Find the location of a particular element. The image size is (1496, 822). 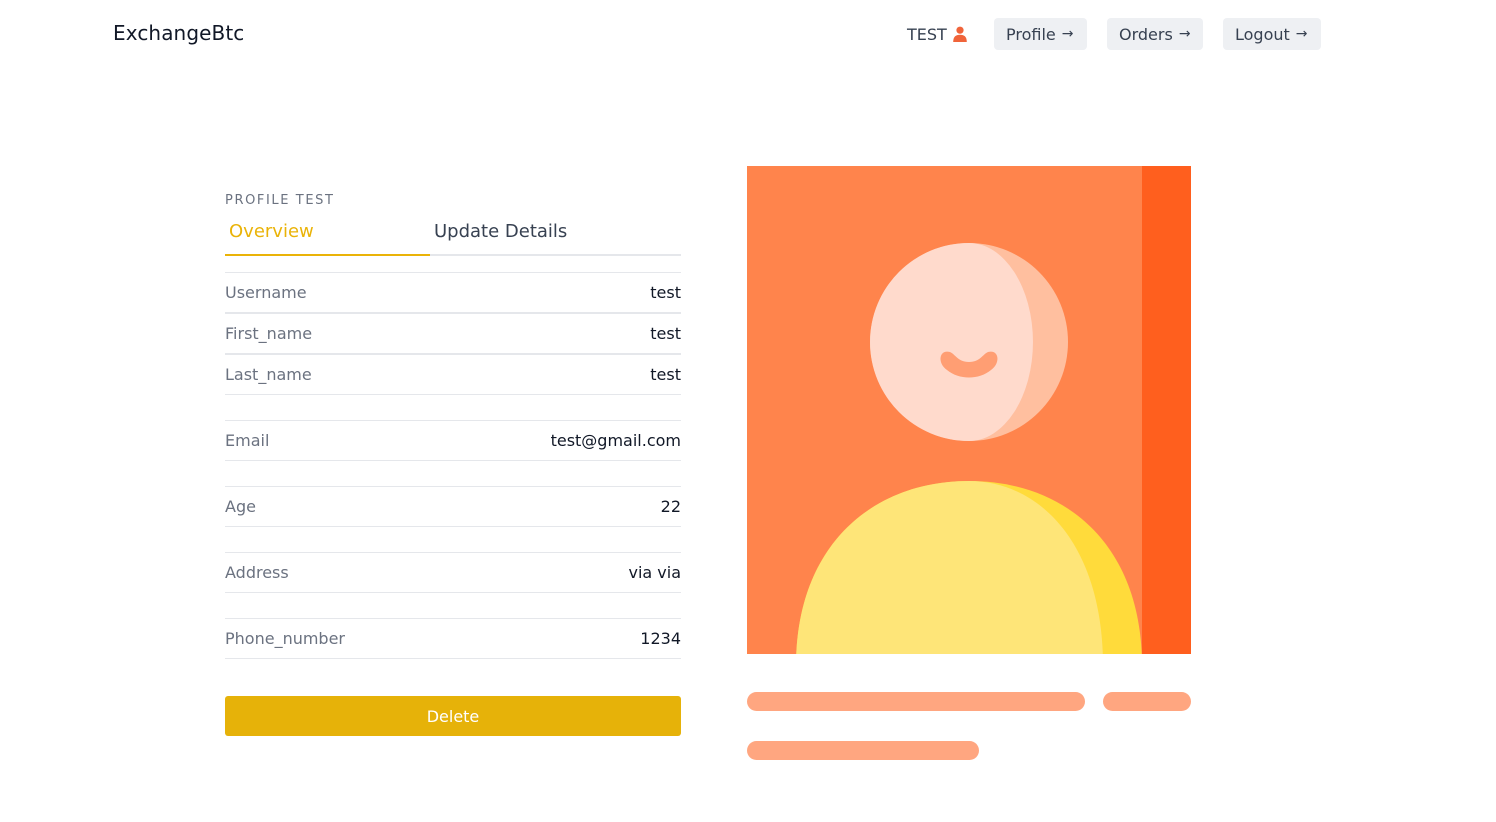

nav-user: TEST is located at coordinates (937, 34).